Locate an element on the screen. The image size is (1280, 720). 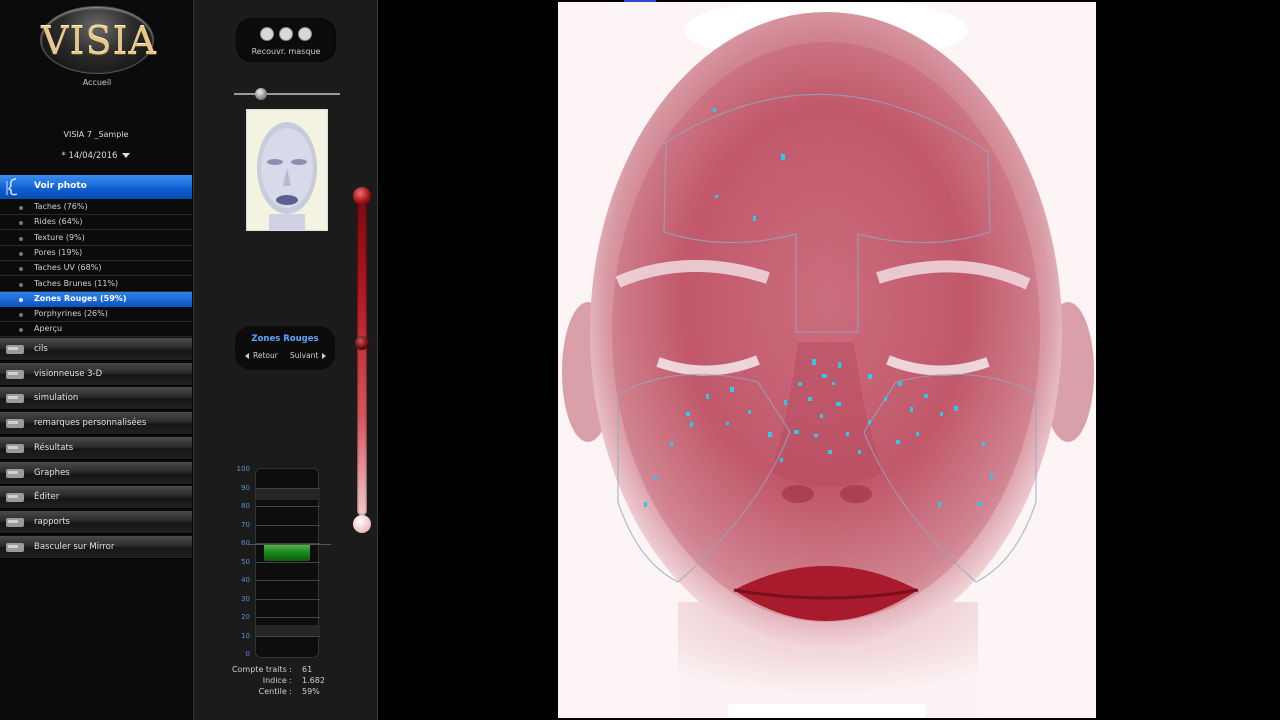
intensity-slider-track is located at coordinates (362, 358).